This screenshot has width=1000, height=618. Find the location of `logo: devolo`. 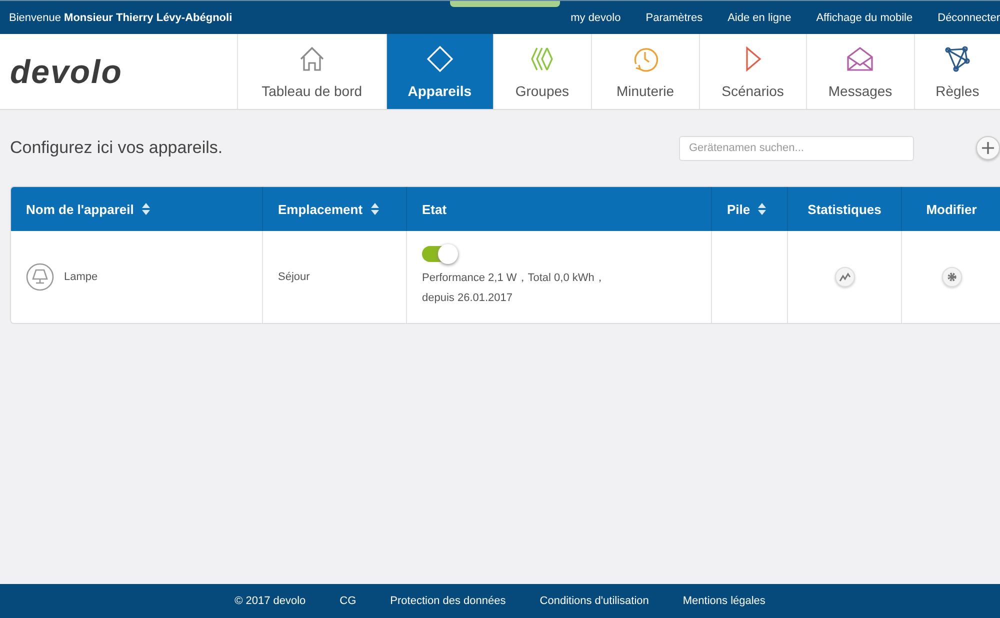

logo: devolo is located at coordinates (66, 72).